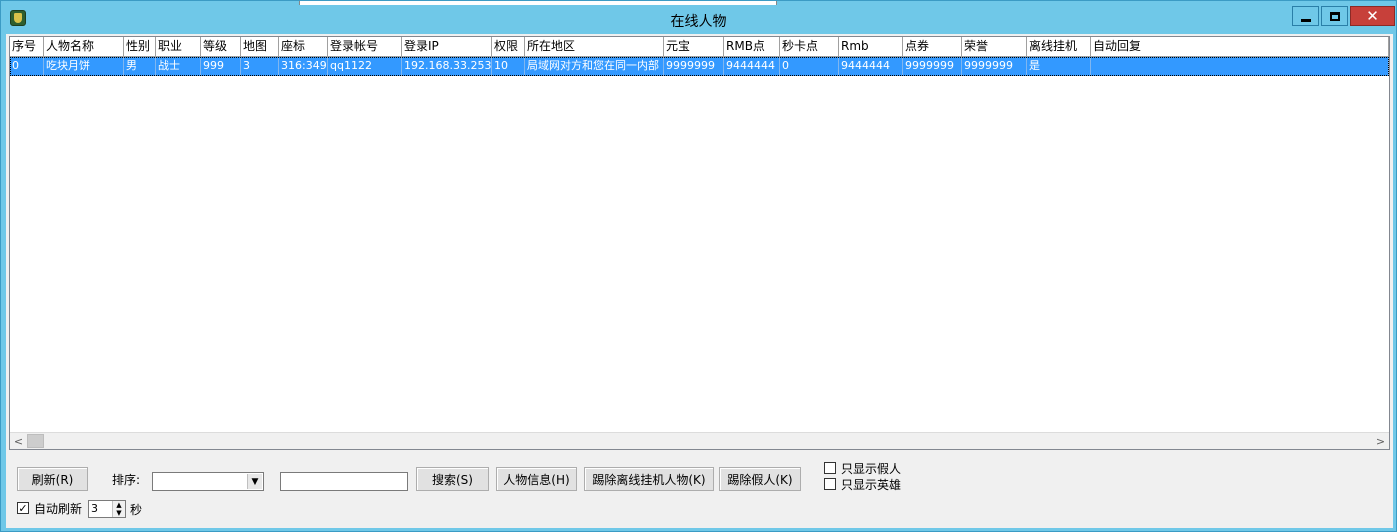  Describe the element at coordinates (447, 66) in the screenshot. I see `table-cell: 192.168.33.253` at that location.